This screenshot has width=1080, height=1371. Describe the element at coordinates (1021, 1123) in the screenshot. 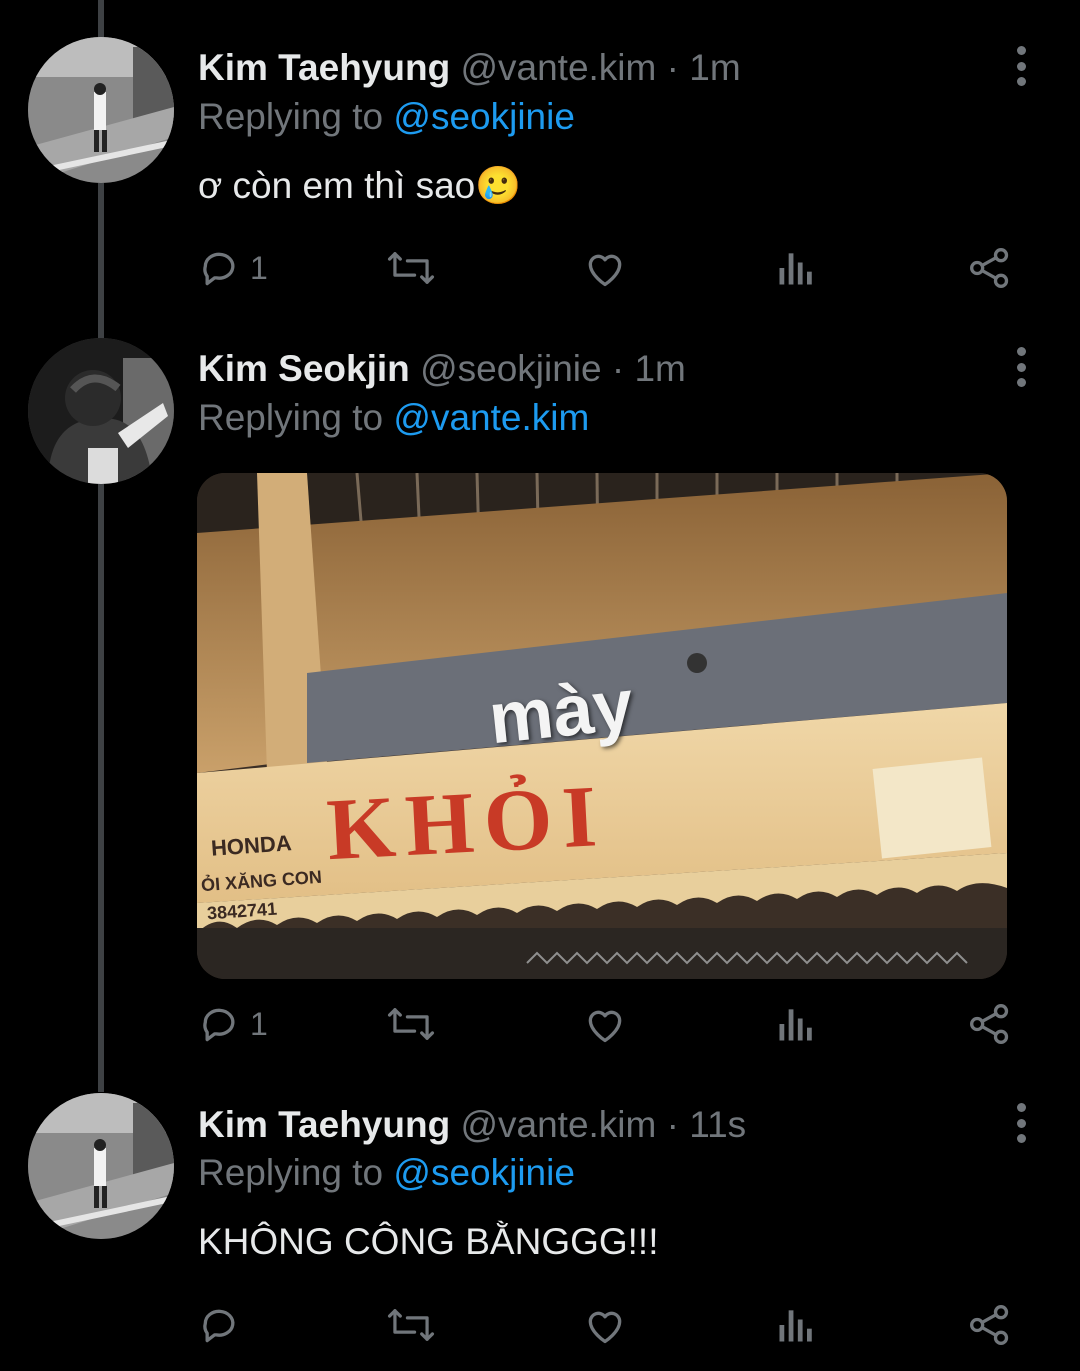

I see `more-icon` at that location.